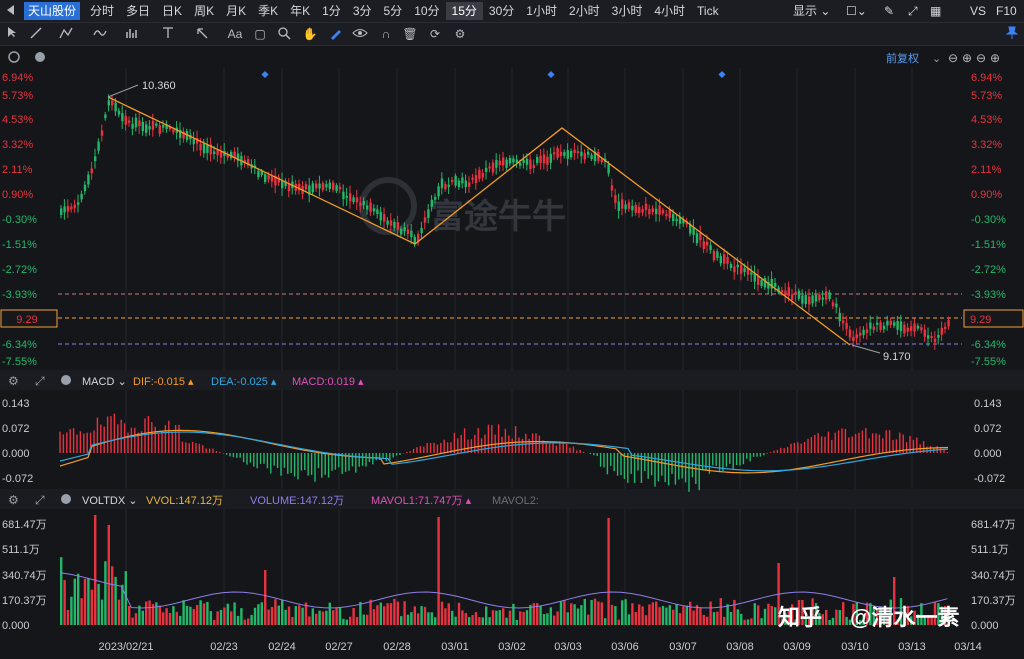  I want to click on tab-period-9: 5分, so click(393, 11).